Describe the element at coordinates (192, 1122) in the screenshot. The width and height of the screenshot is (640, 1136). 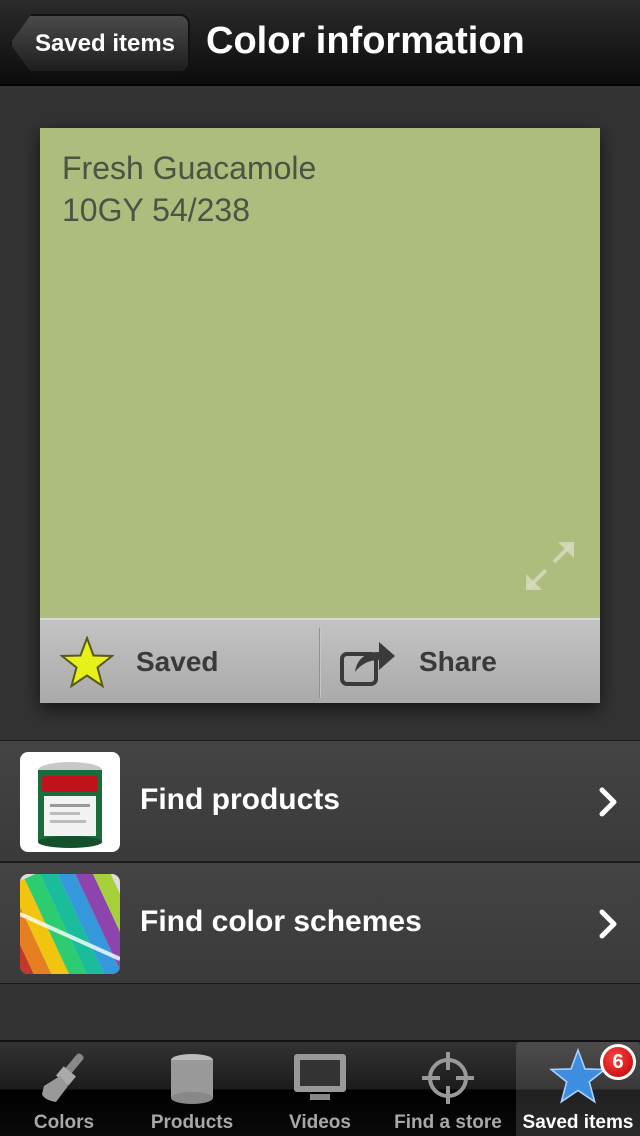
I see `tab-label: Products` at that location.